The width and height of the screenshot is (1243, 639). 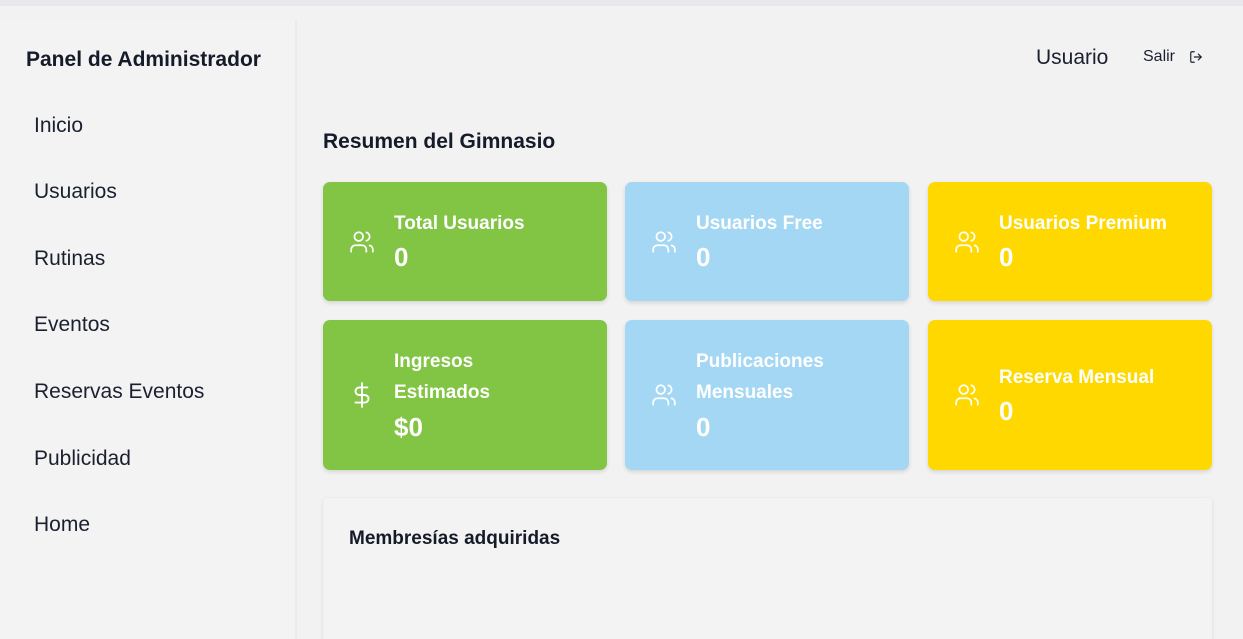 I want to click on card-label-line-1: Publicaciones, so click(x=760, y=361).